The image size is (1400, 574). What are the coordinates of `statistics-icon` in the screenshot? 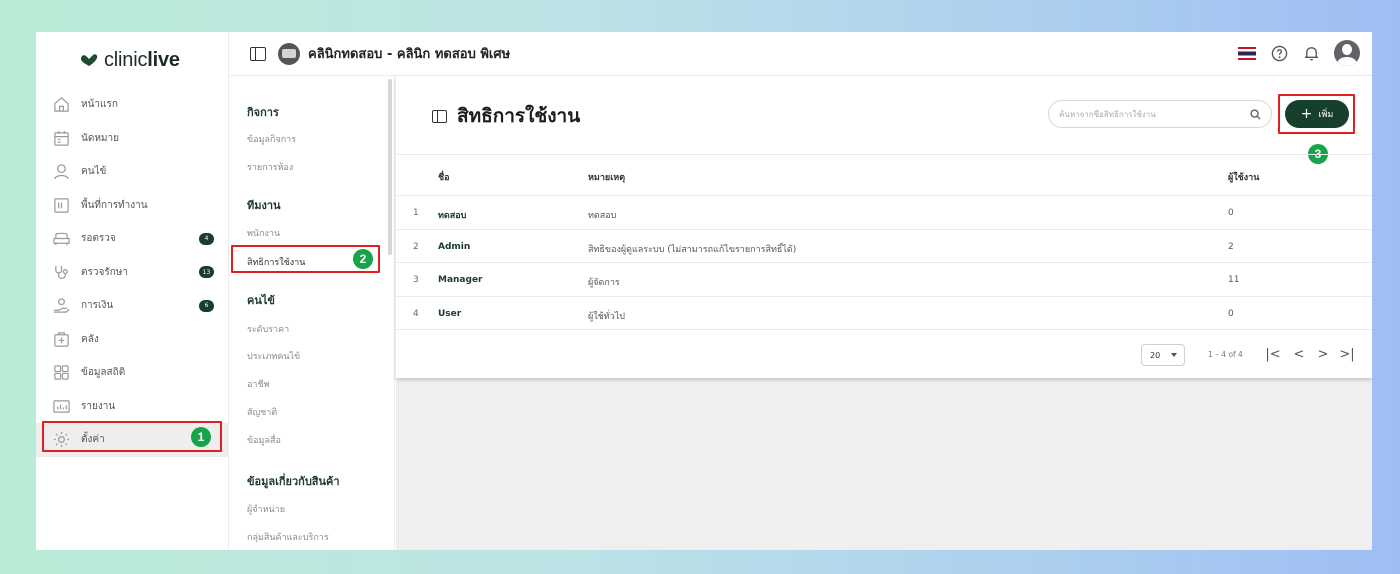 It's located at (61, 373).